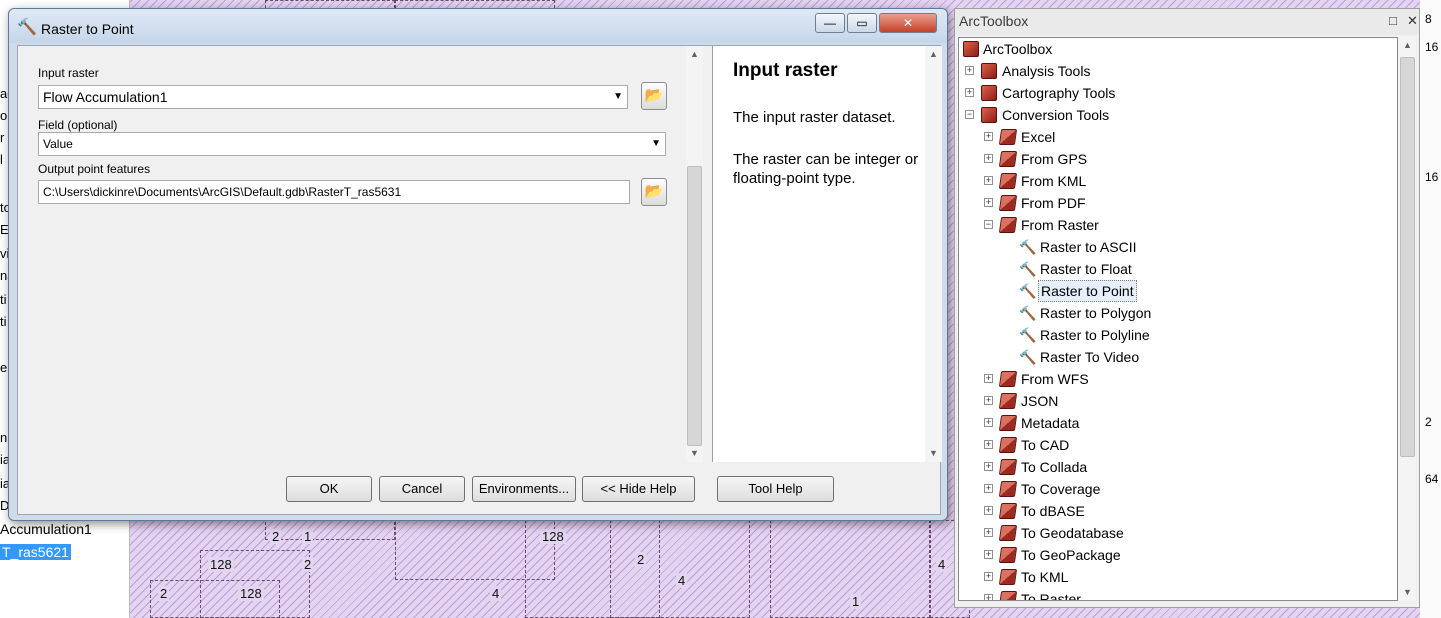 This screenshot has width=1441, height=618. What do you see at coordinates (1430, 309) in the screenshot?
I see `right-edge-panel: 8 16 16 2 64` at bounding box center [1430, 309].